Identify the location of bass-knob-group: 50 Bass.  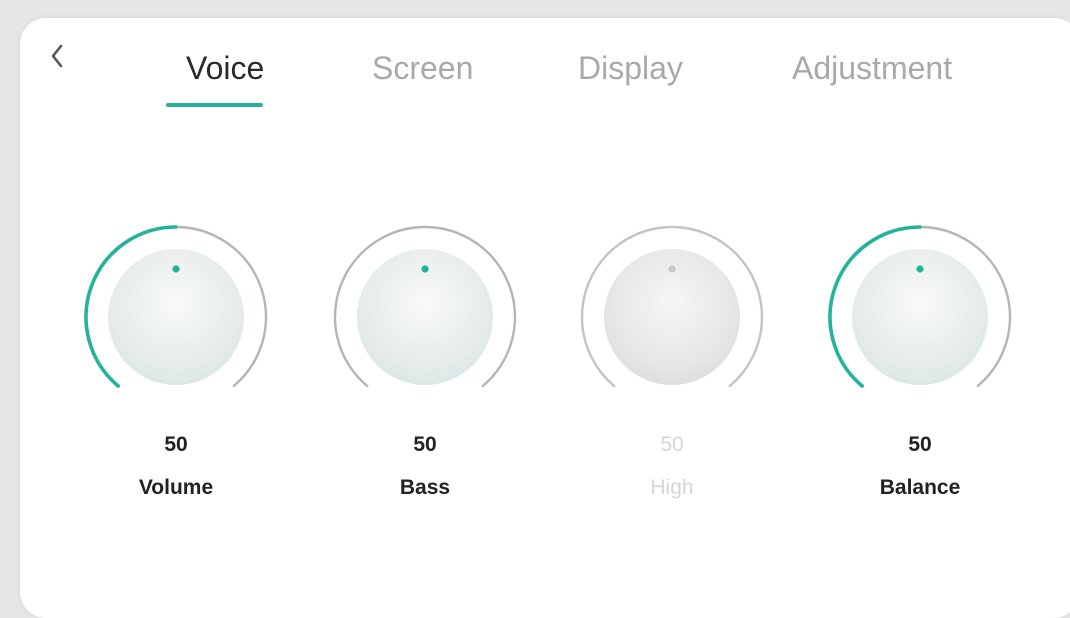
(425, 355).